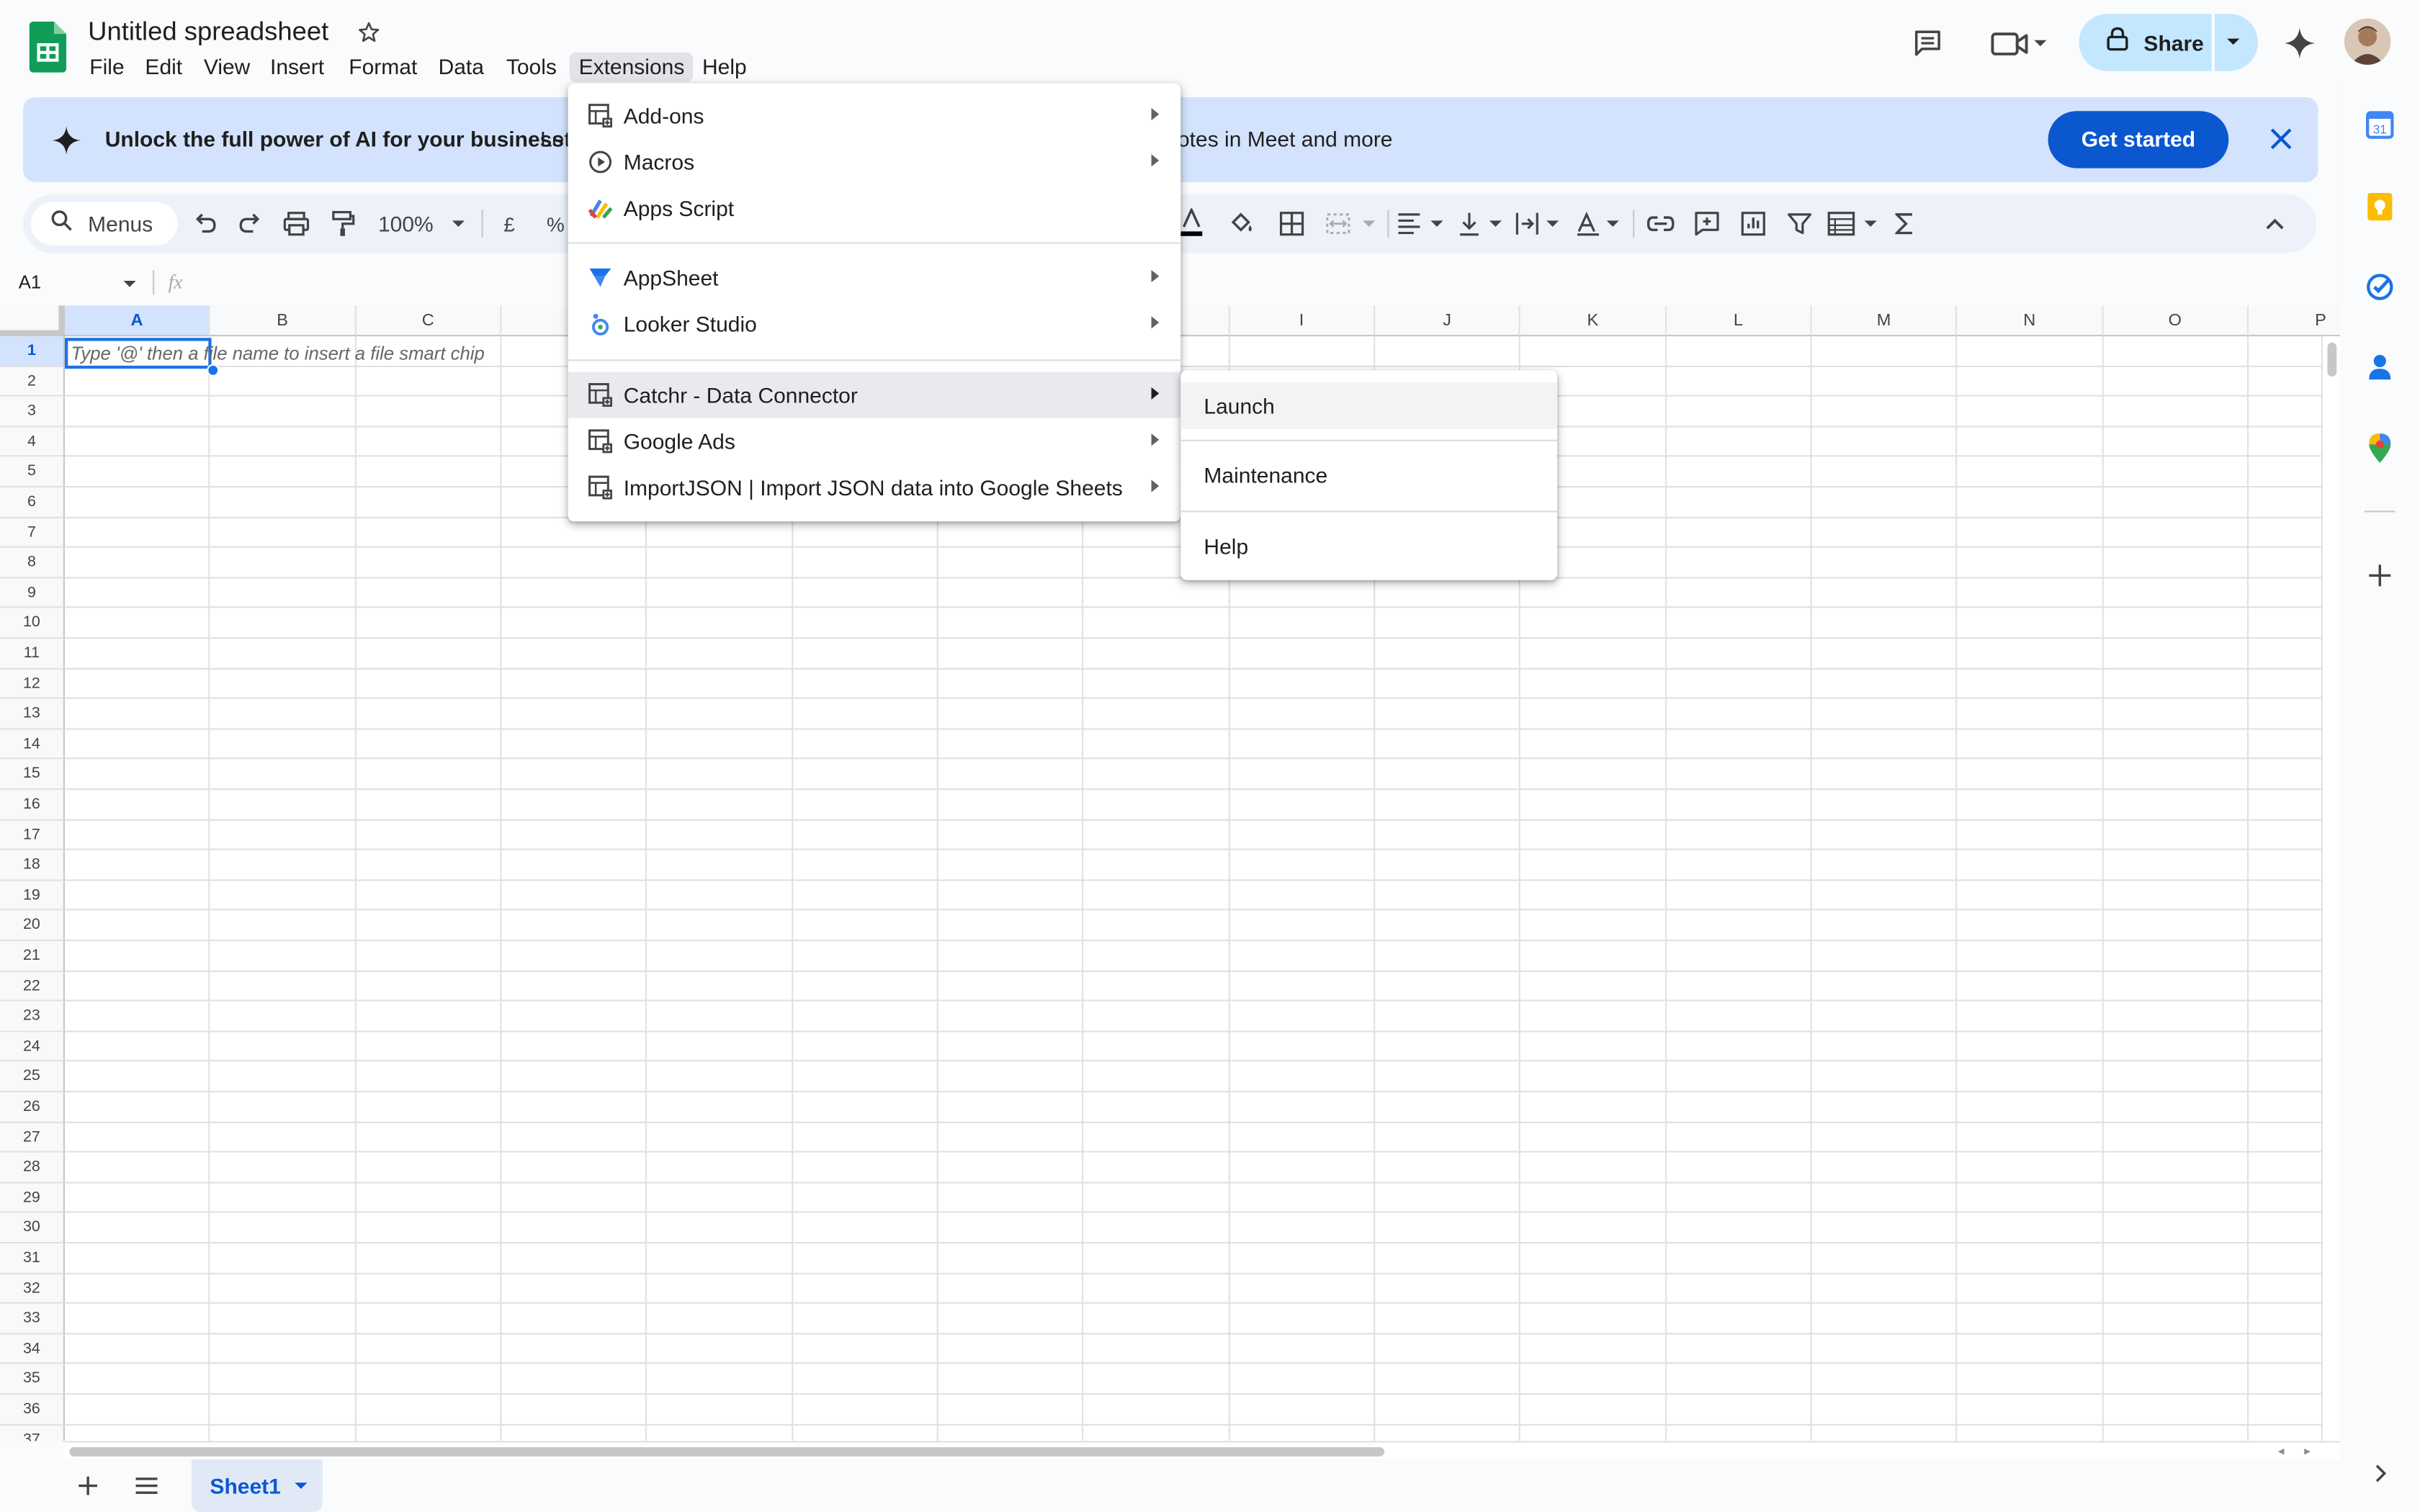 The width and height of the screenshot is (2420, 1512). Describe the element at coordinates (32, 896) in the screenshot. I see `row-header: 19` at that location.